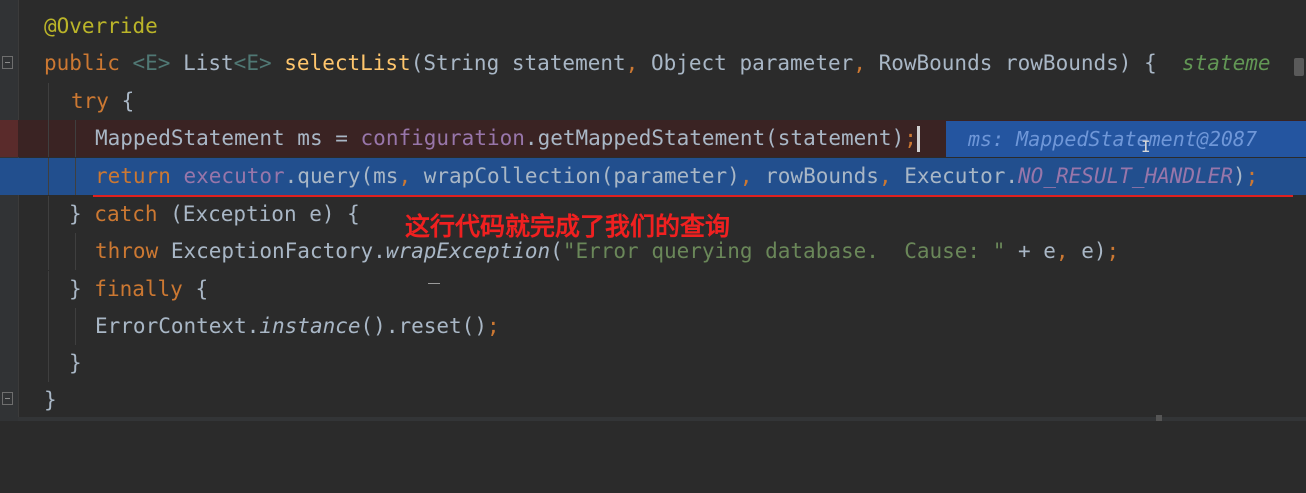 This screenshot has width=1306, height=493. What do you see at coordinates (653, 101) in the screenshot?
I see `code-line-3: try {` at bounding box center [653, 101].